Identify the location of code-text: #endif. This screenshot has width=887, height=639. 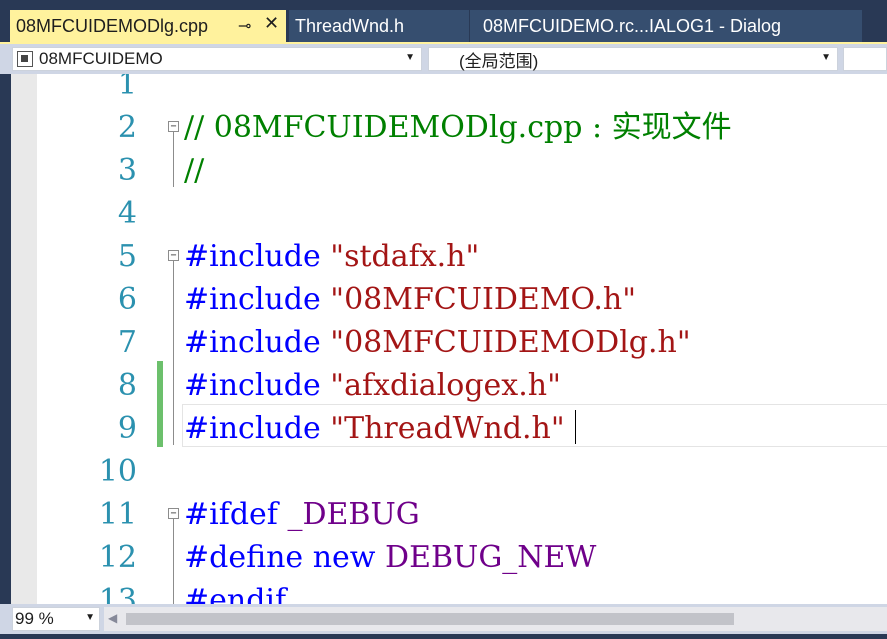
(235, 591).